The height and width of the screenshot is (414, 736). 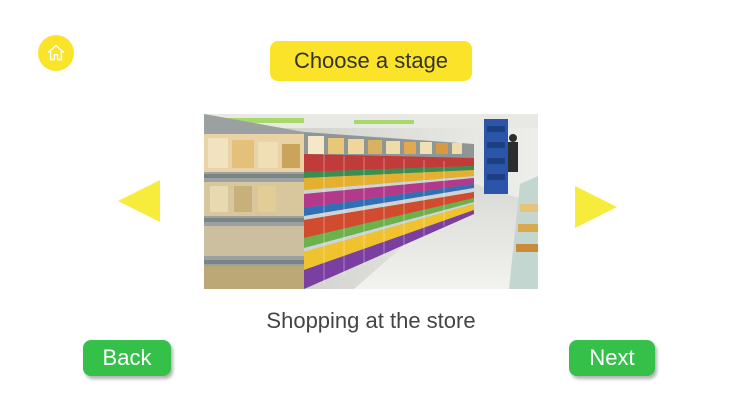 I want to click on home-button, so click(x=56, y=53).